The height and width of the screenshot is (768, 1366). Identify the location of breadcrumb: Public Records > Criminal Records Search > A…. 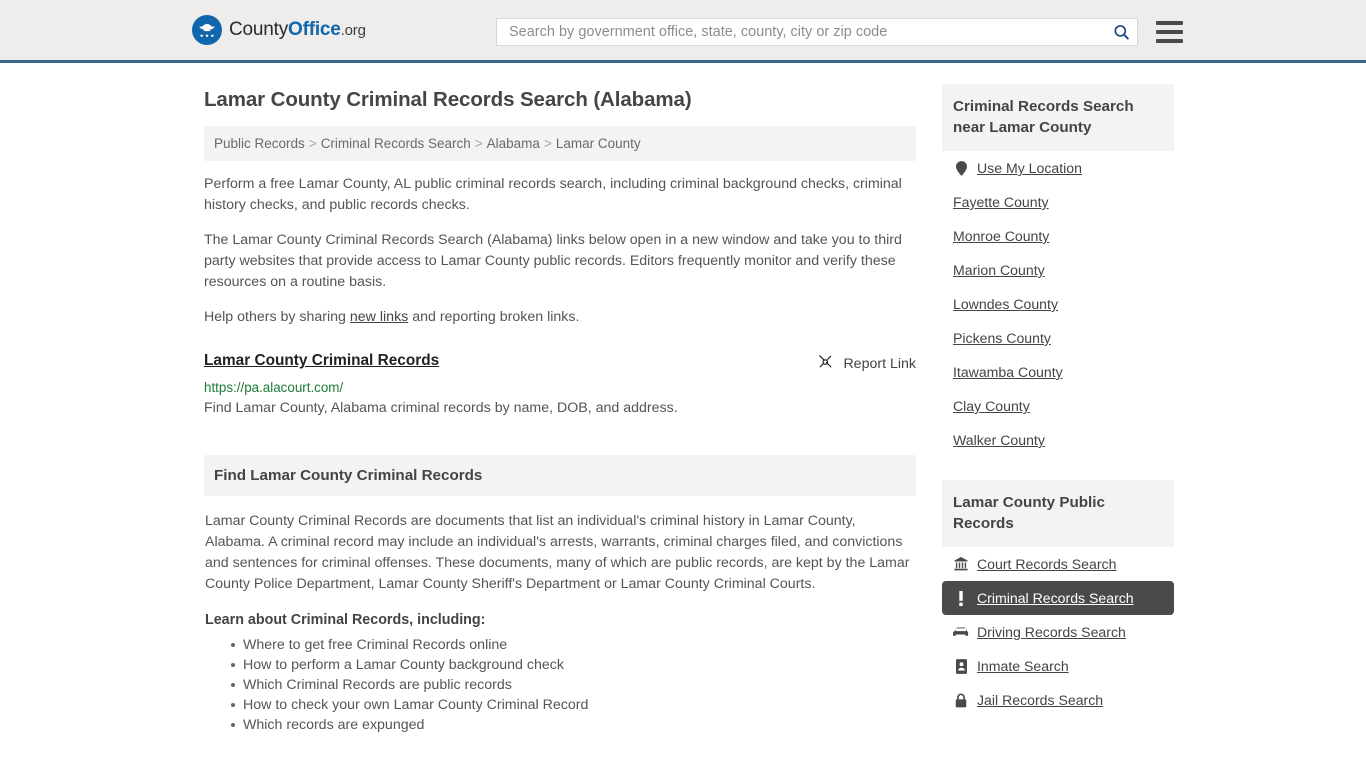
(560, 143).